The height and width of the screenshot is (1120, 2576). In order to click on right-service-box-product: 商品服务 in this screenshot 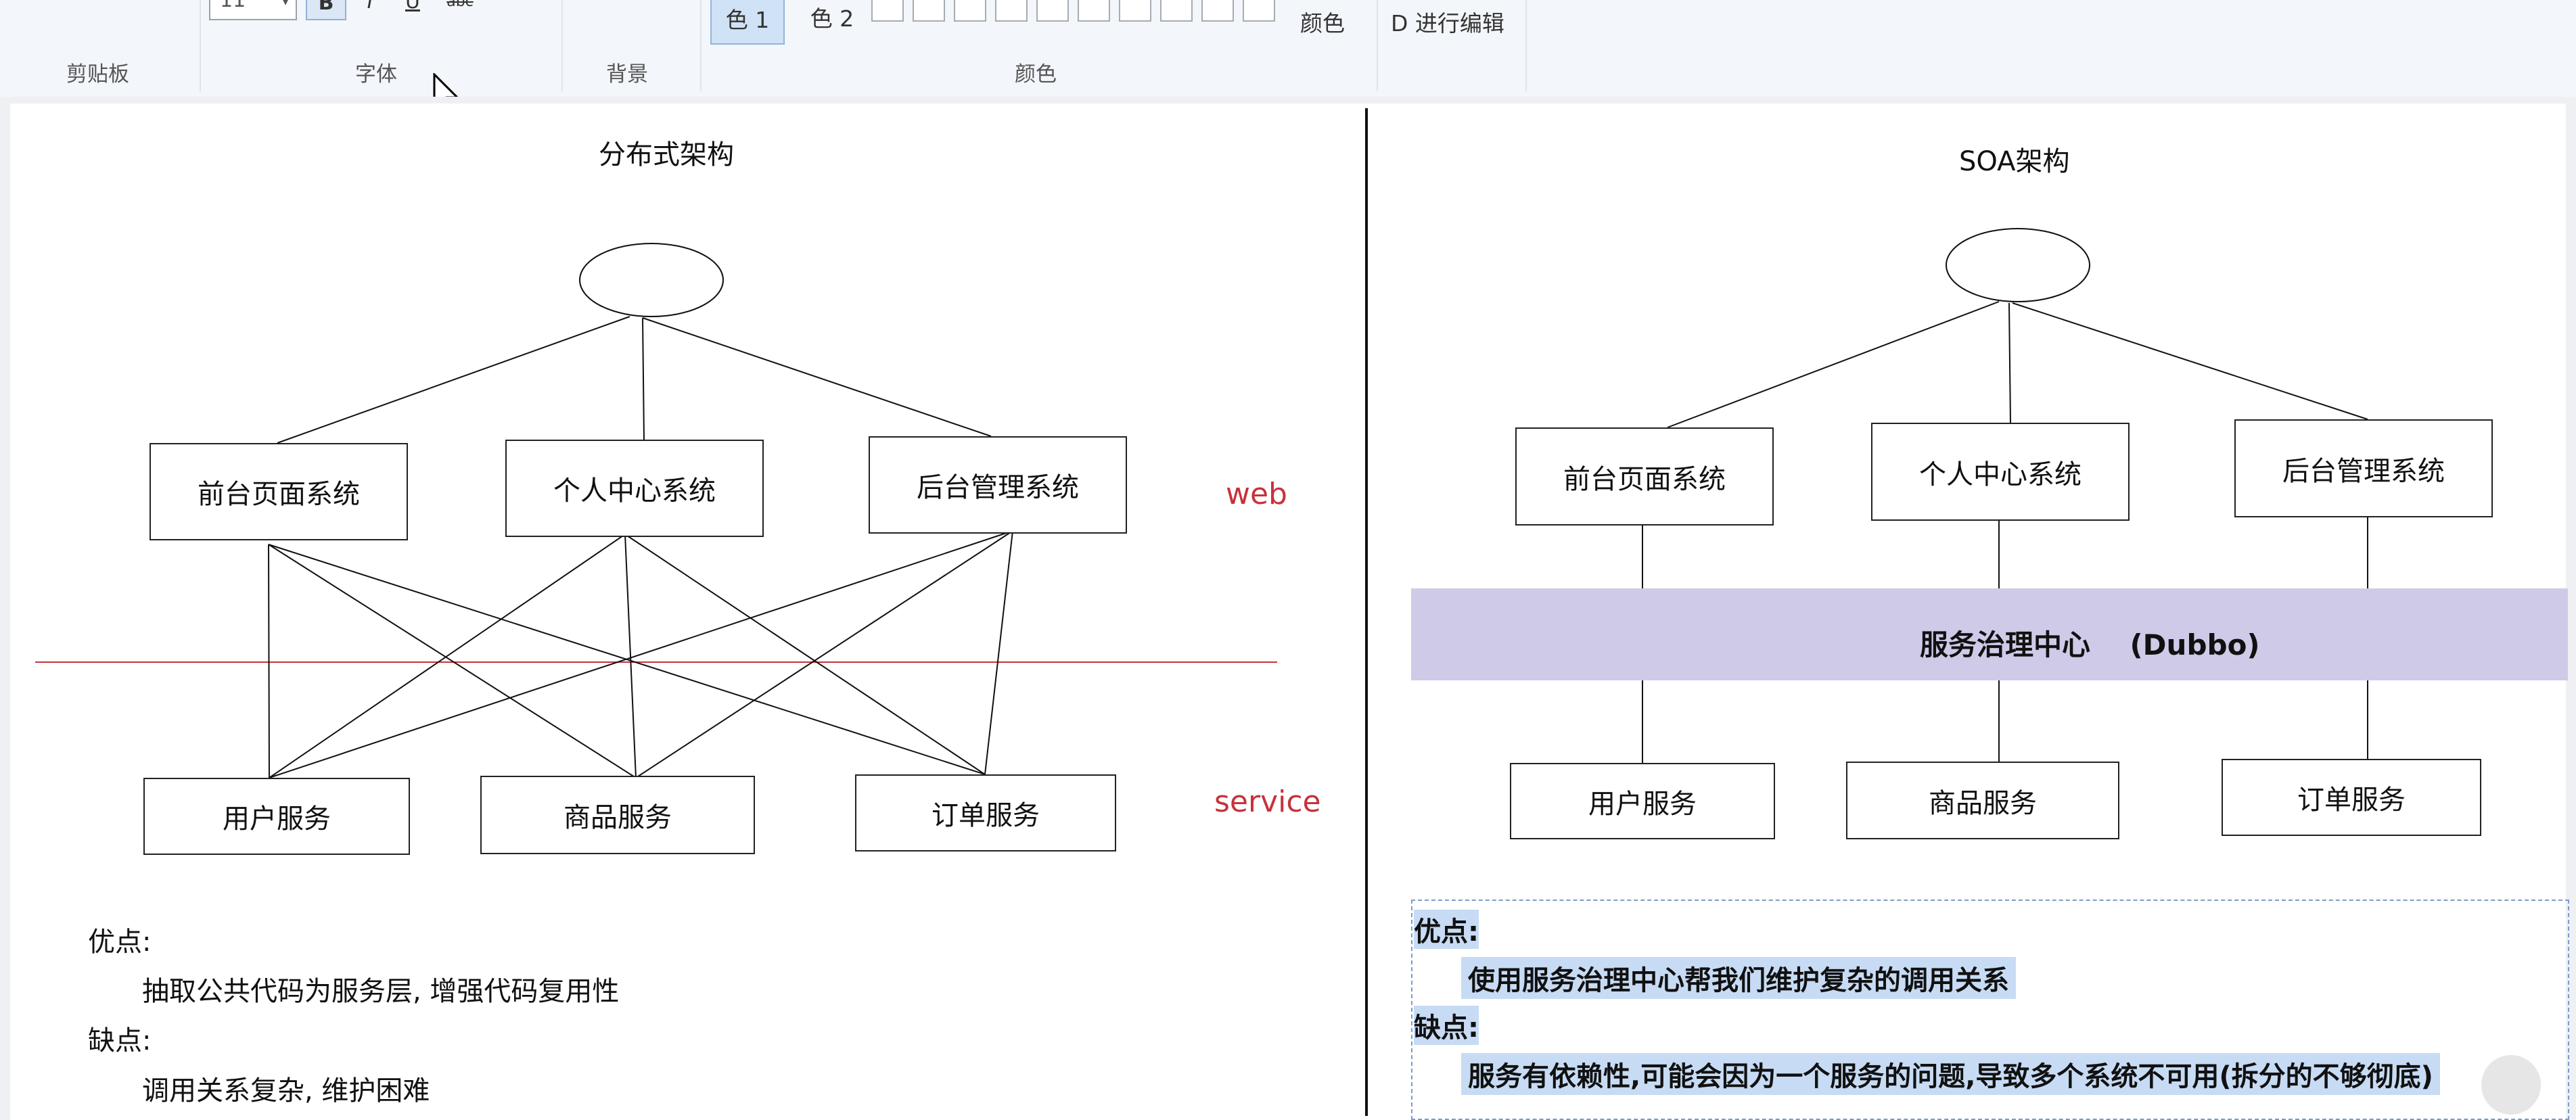, I will do `click(1983, 800)`.